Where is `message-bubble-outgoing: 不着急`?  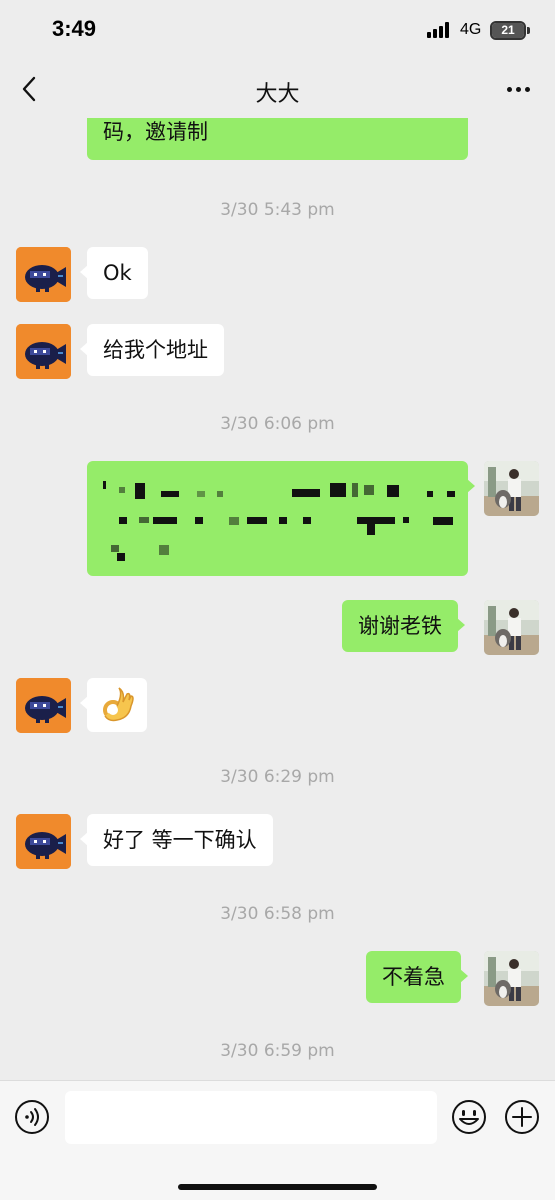
message-bubble-outgoing: 不着急 is located at coordinates (417, 977).